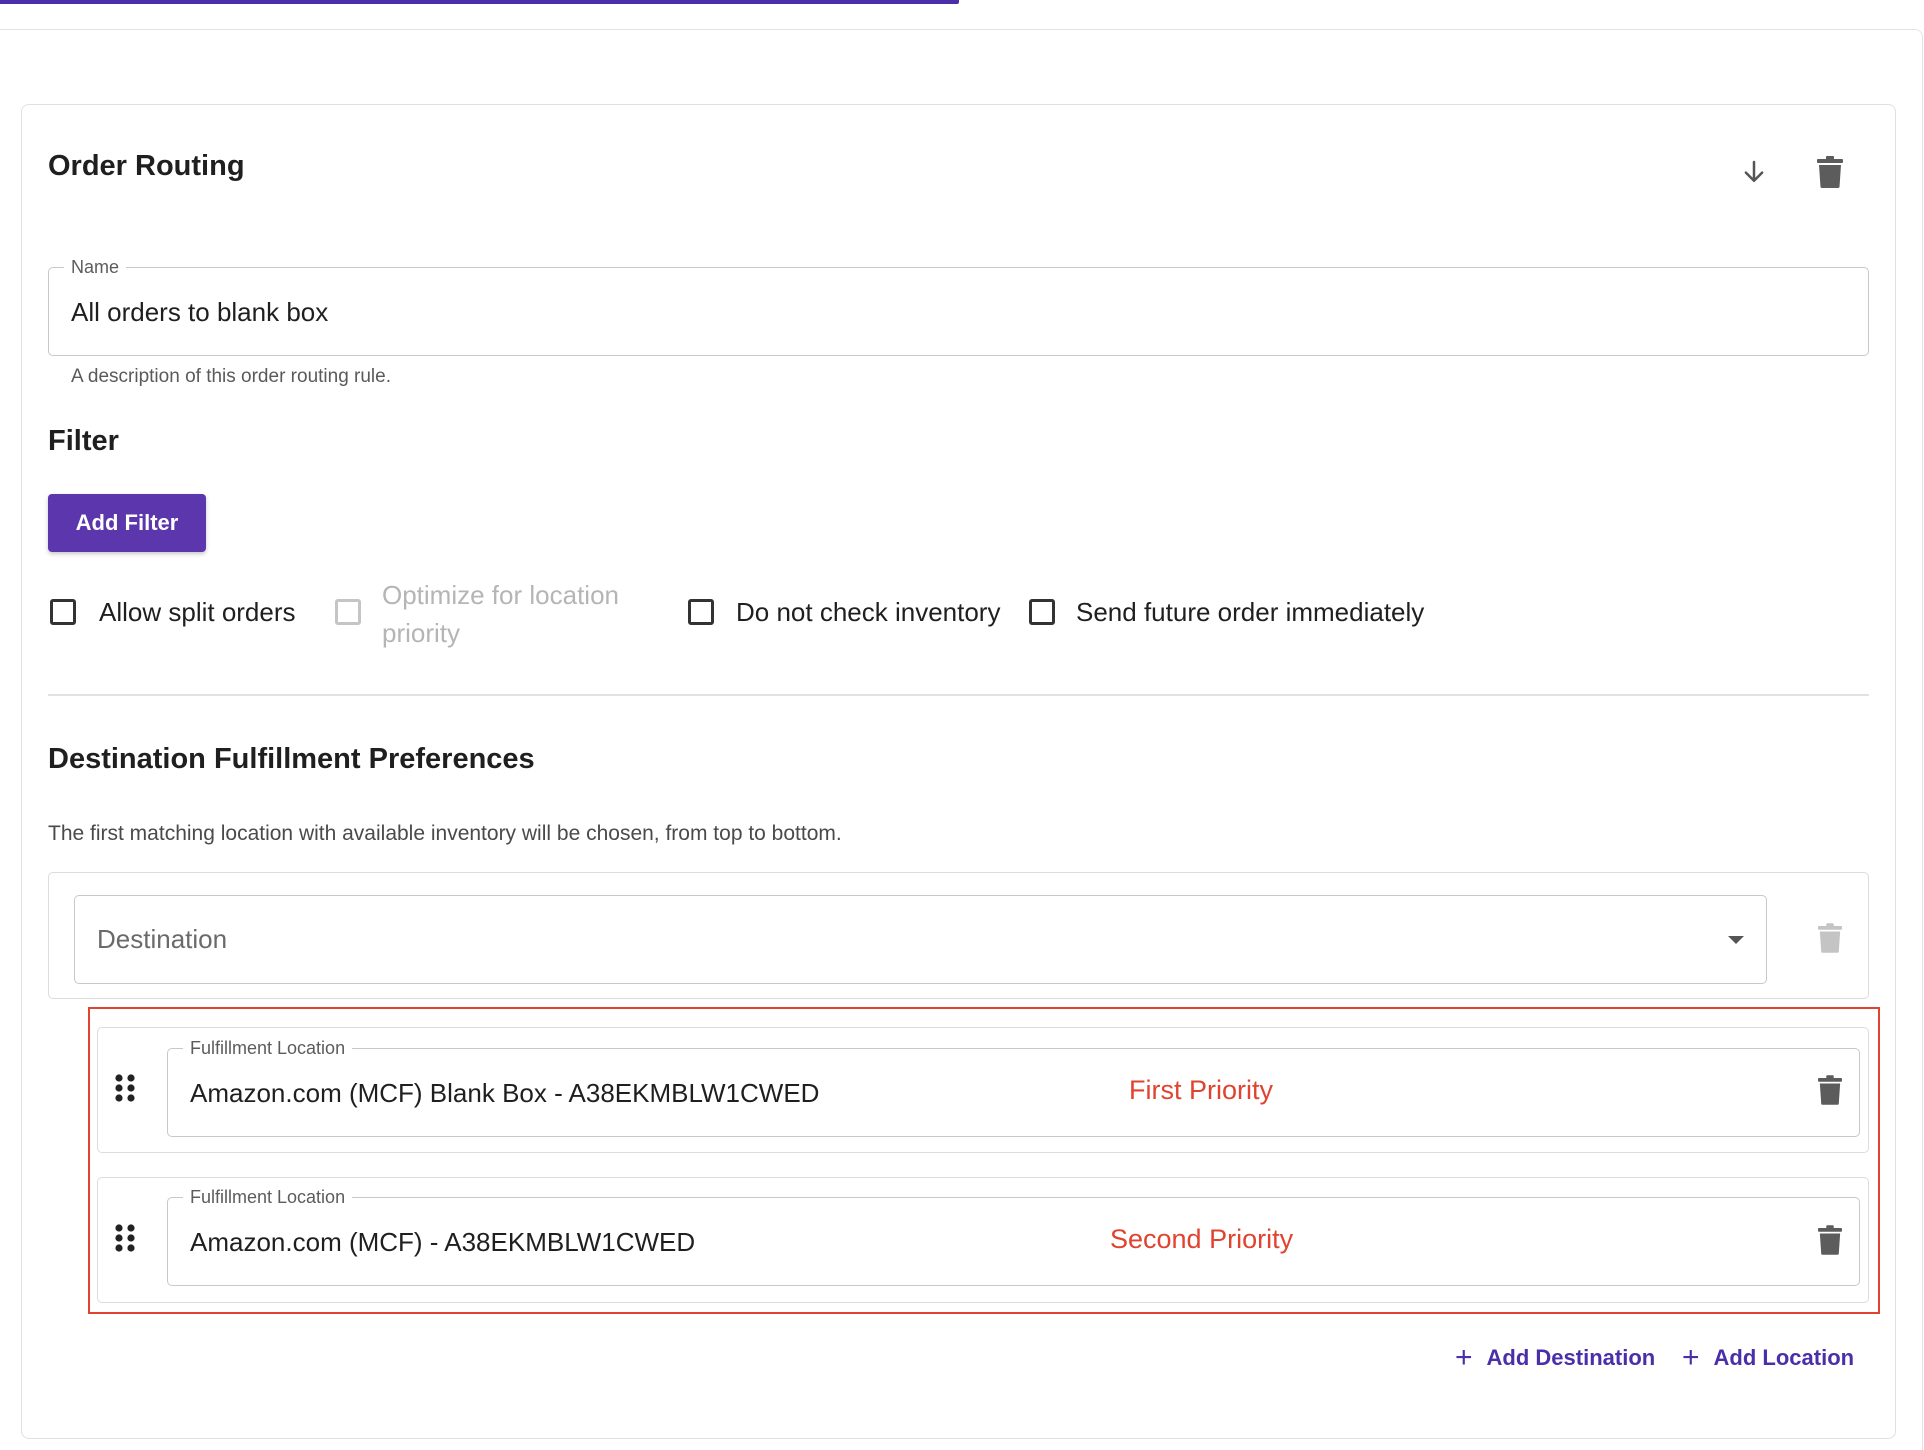  I want to click on name-field-value: All orders to blank box, so click(199, 312).